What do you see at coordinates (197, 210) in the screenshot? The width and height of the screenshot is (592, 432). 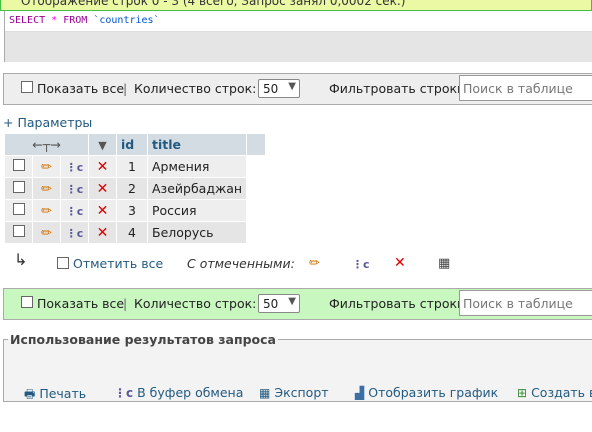 I see `cell-title: Россия` at bounding box center [197, 210].